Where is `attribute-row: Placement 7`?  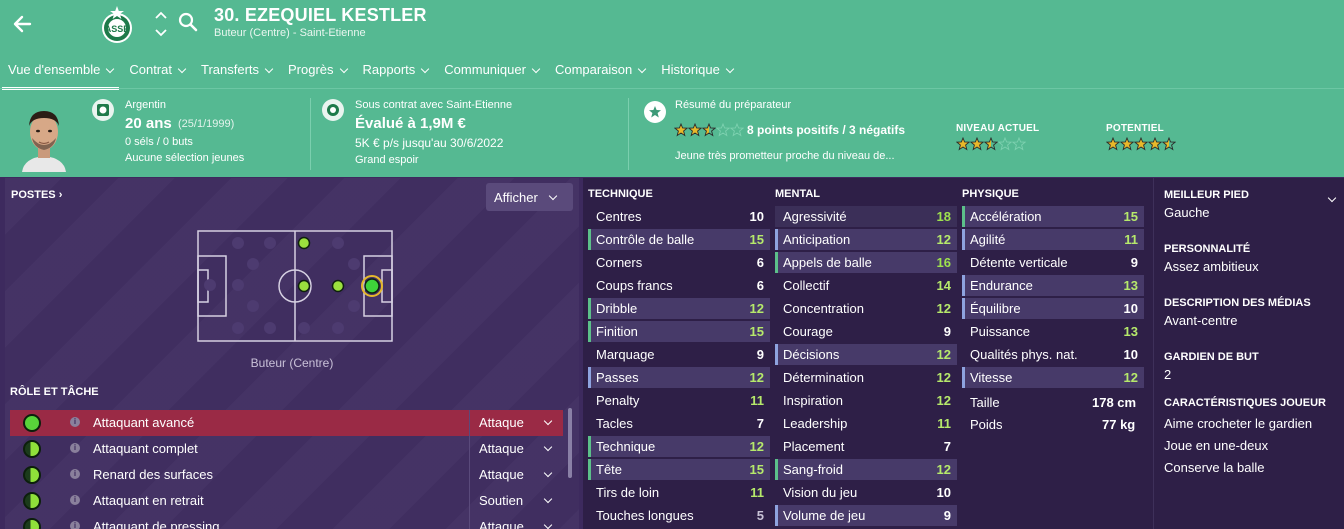
attribute-row: Placement 7 is located at coordinates (866, 446).